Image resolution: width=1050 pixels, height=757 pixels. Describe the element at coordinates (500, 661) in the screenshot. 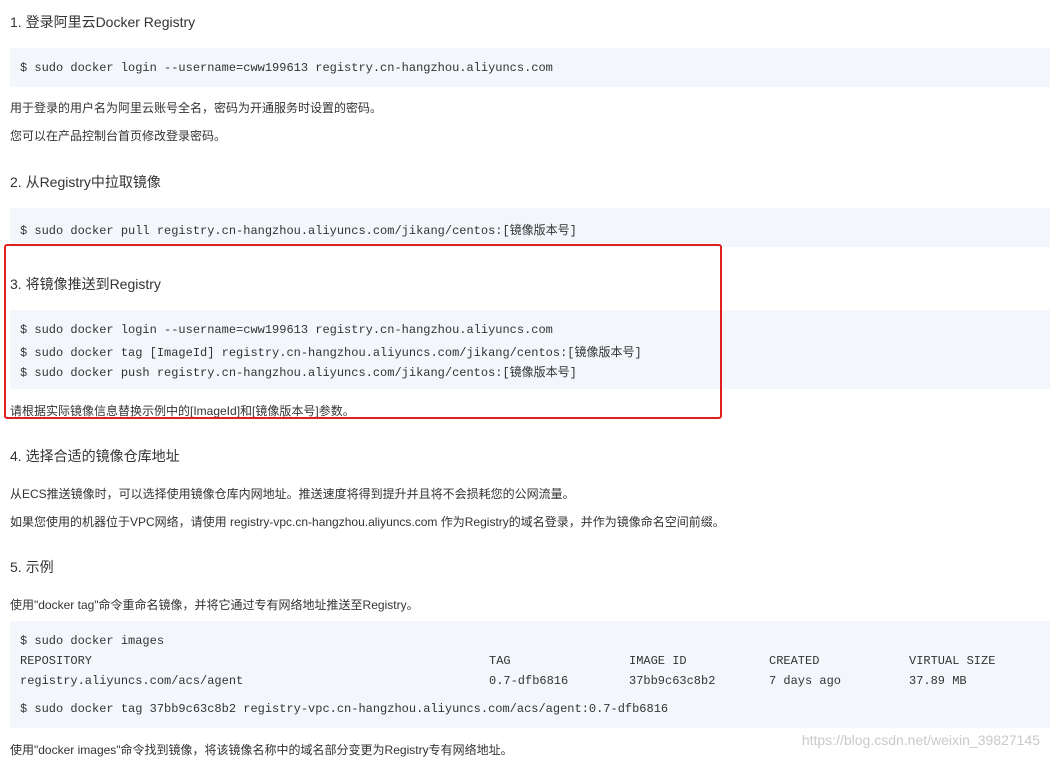

I see `column-header-tag: TAG` at that location.